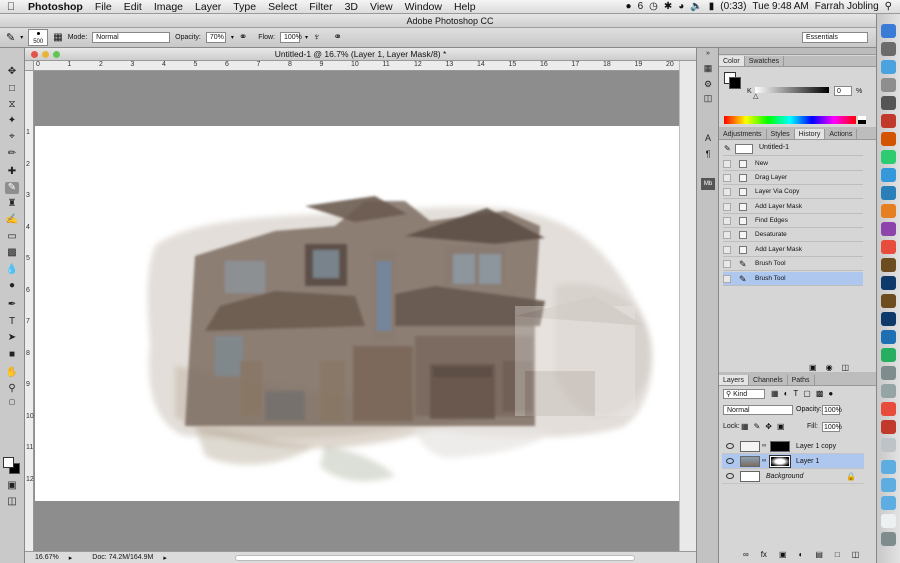  I want to click on slider-handle-icon: △, so click(755, 96).